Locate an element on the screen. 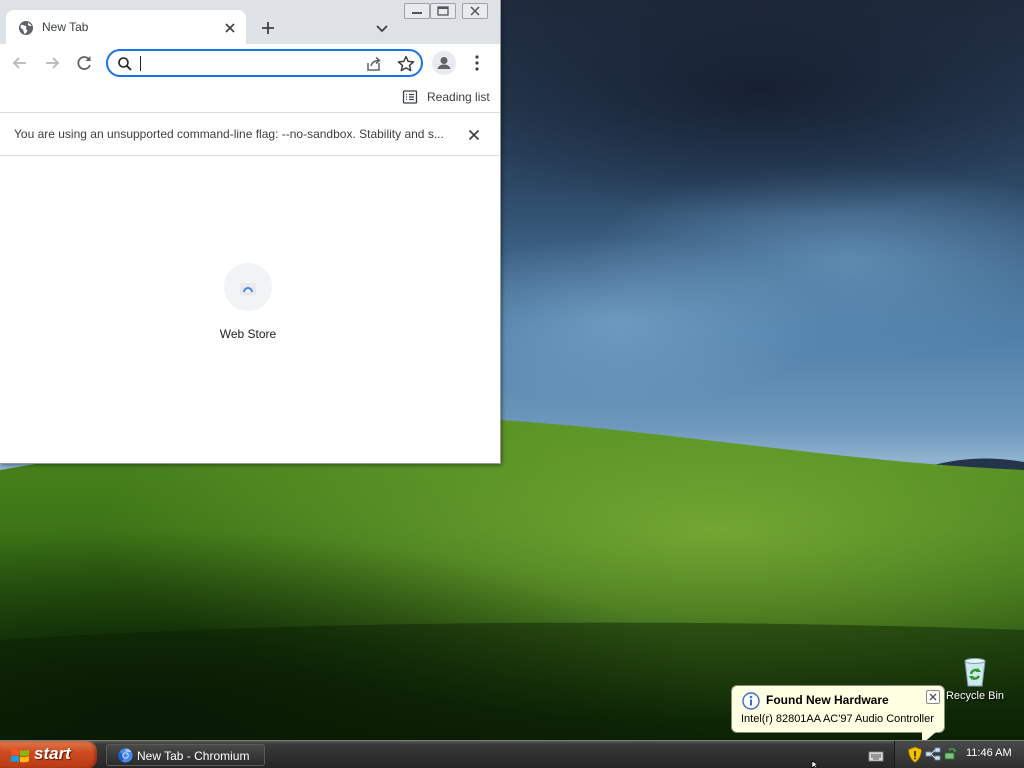 The width and height of the screenshot is (1024, 768). balloon-close-button is located at coordinates (933, 697).